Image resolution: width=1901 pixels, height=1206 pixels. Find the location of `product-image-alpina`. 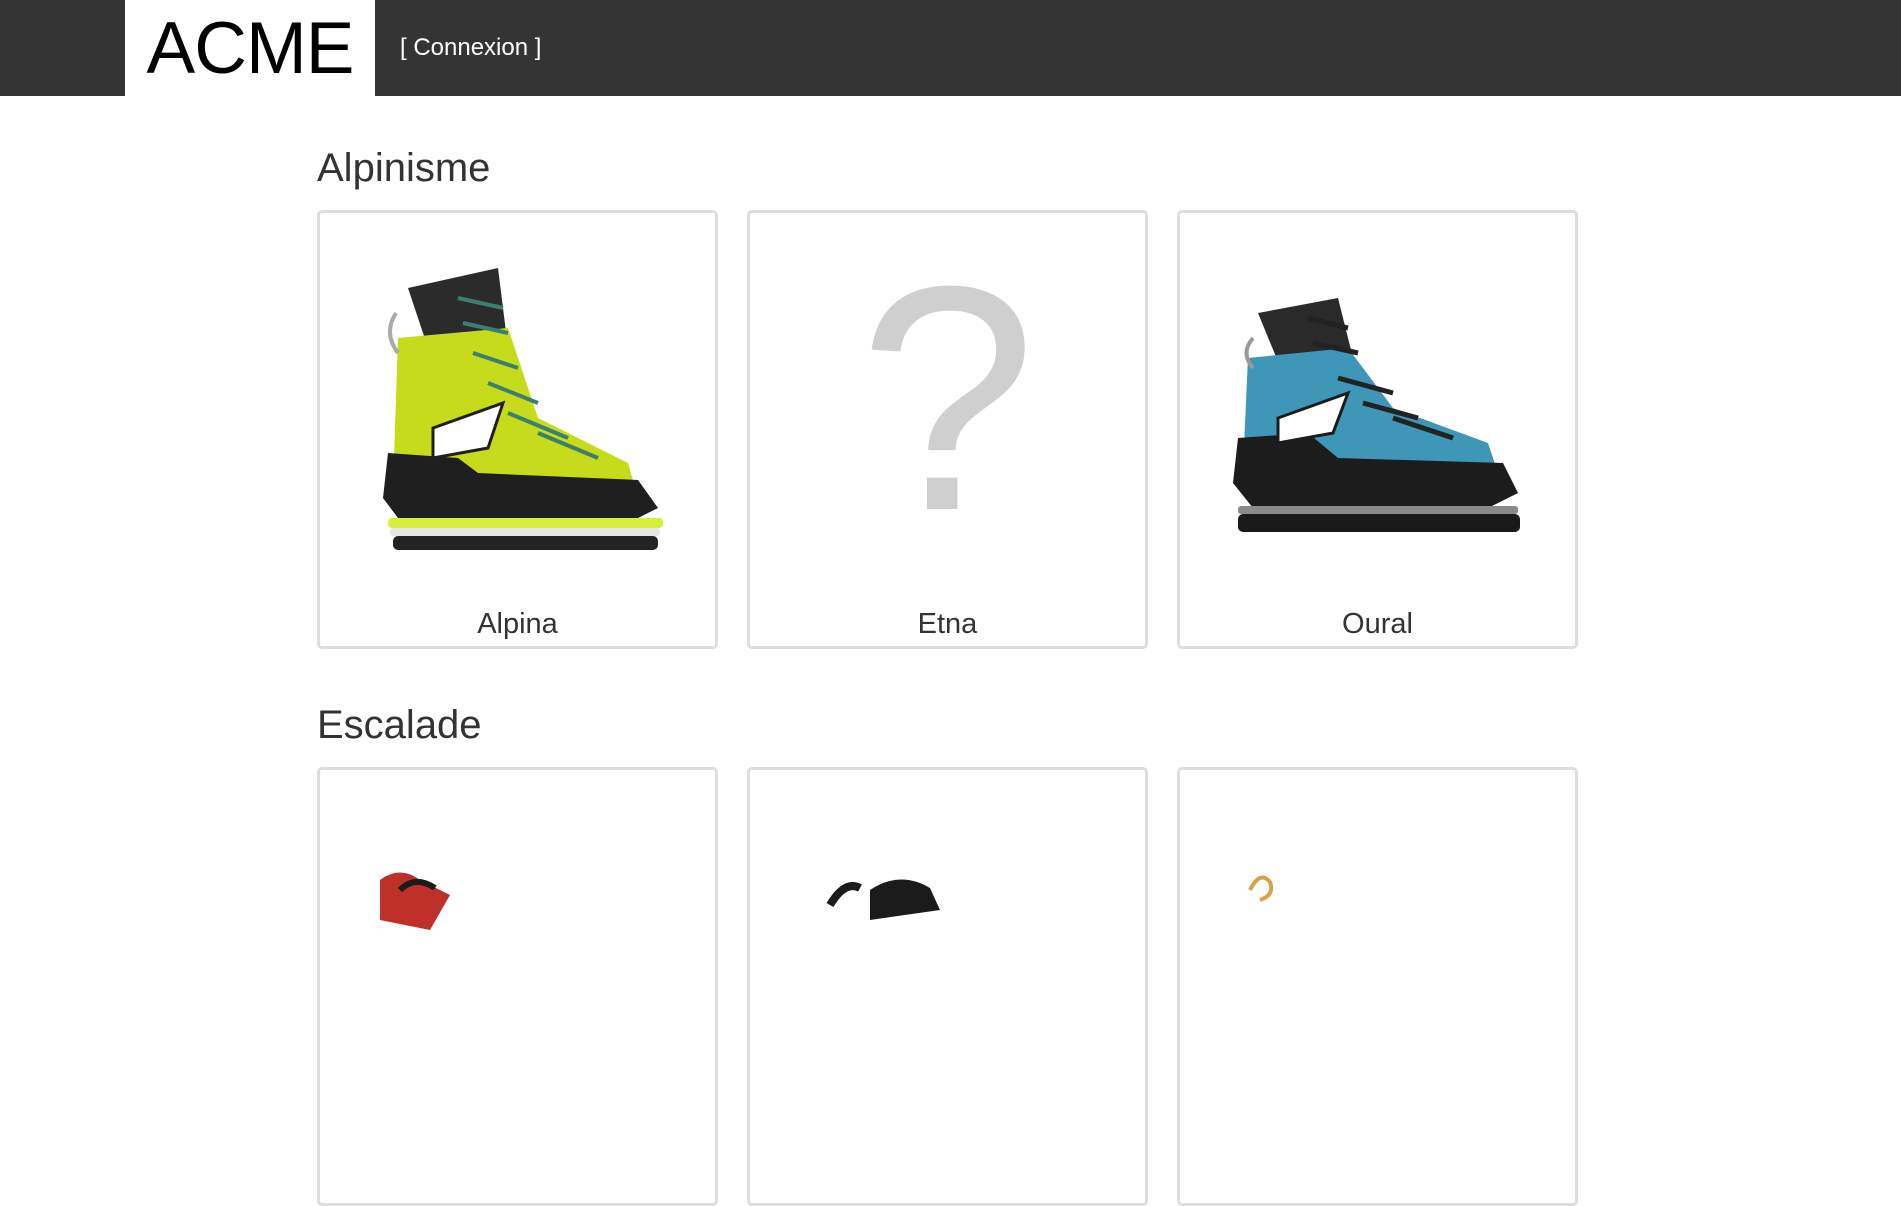

product-image-alpina is located at coordinates (517, 398).